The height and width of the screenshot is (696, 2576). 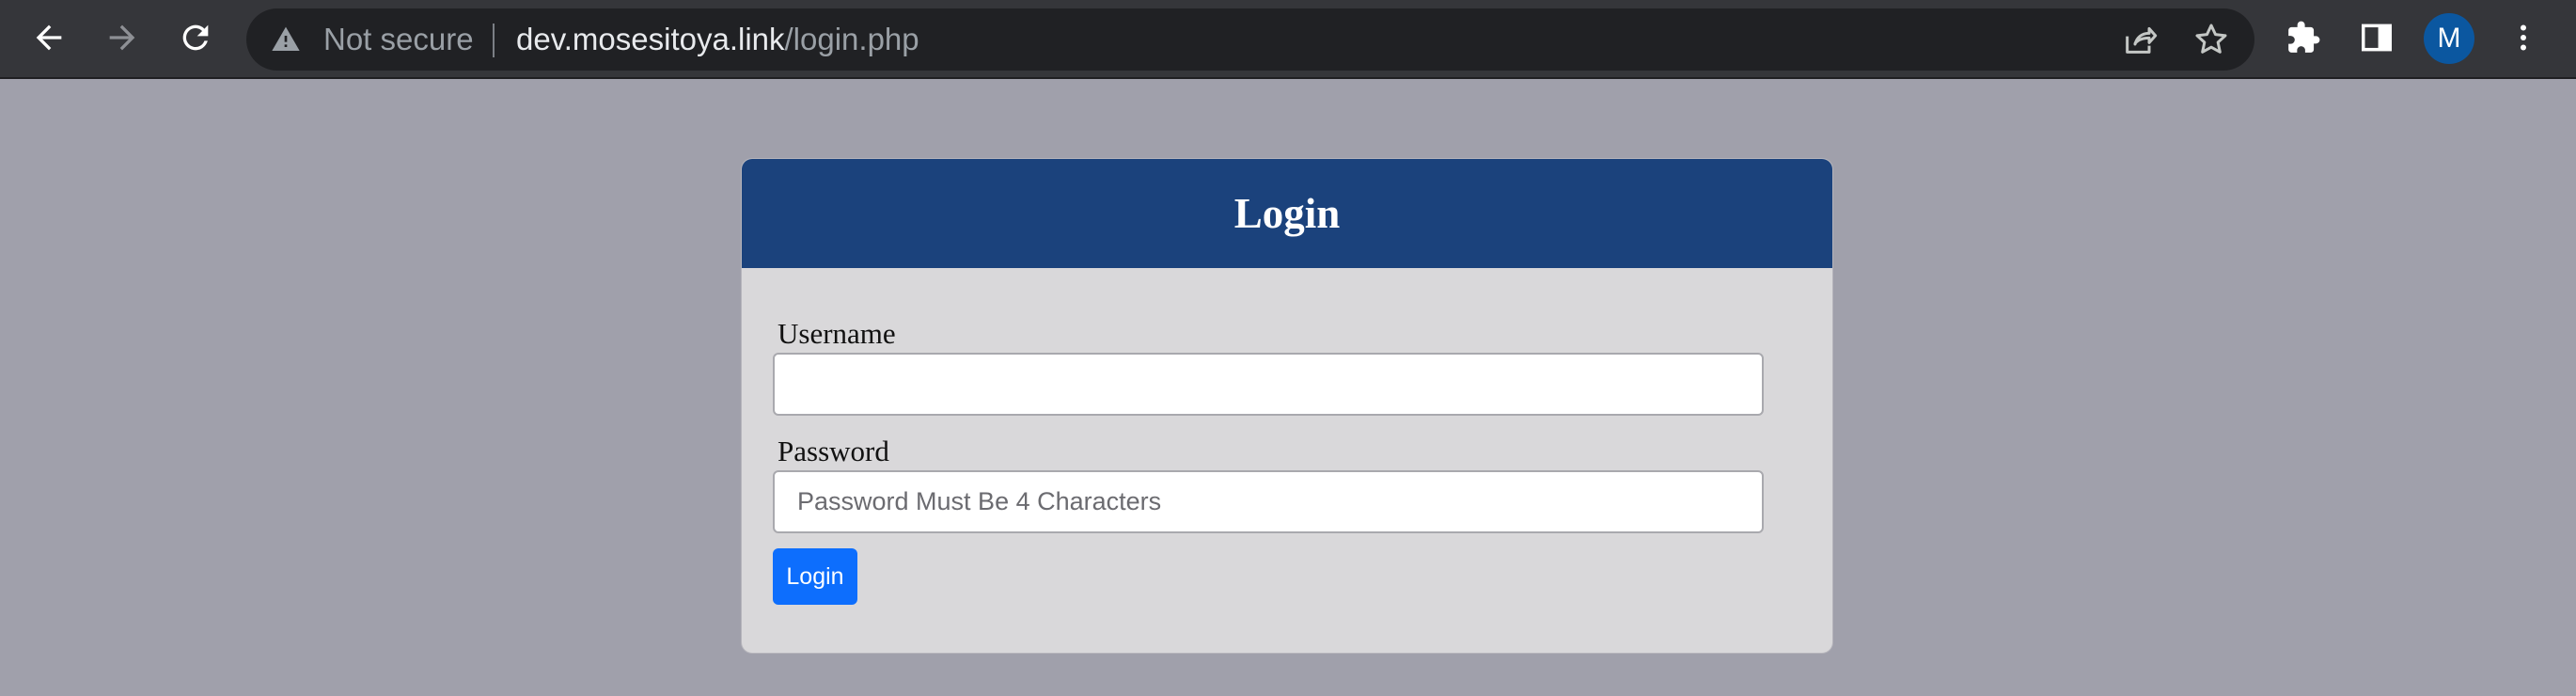 What do you see at coordinates (1250, 40) in the screenshot?
I see `address-bar: Not secure dev.mosesitoya.link/login.php` at bounding box center [1250, 40].